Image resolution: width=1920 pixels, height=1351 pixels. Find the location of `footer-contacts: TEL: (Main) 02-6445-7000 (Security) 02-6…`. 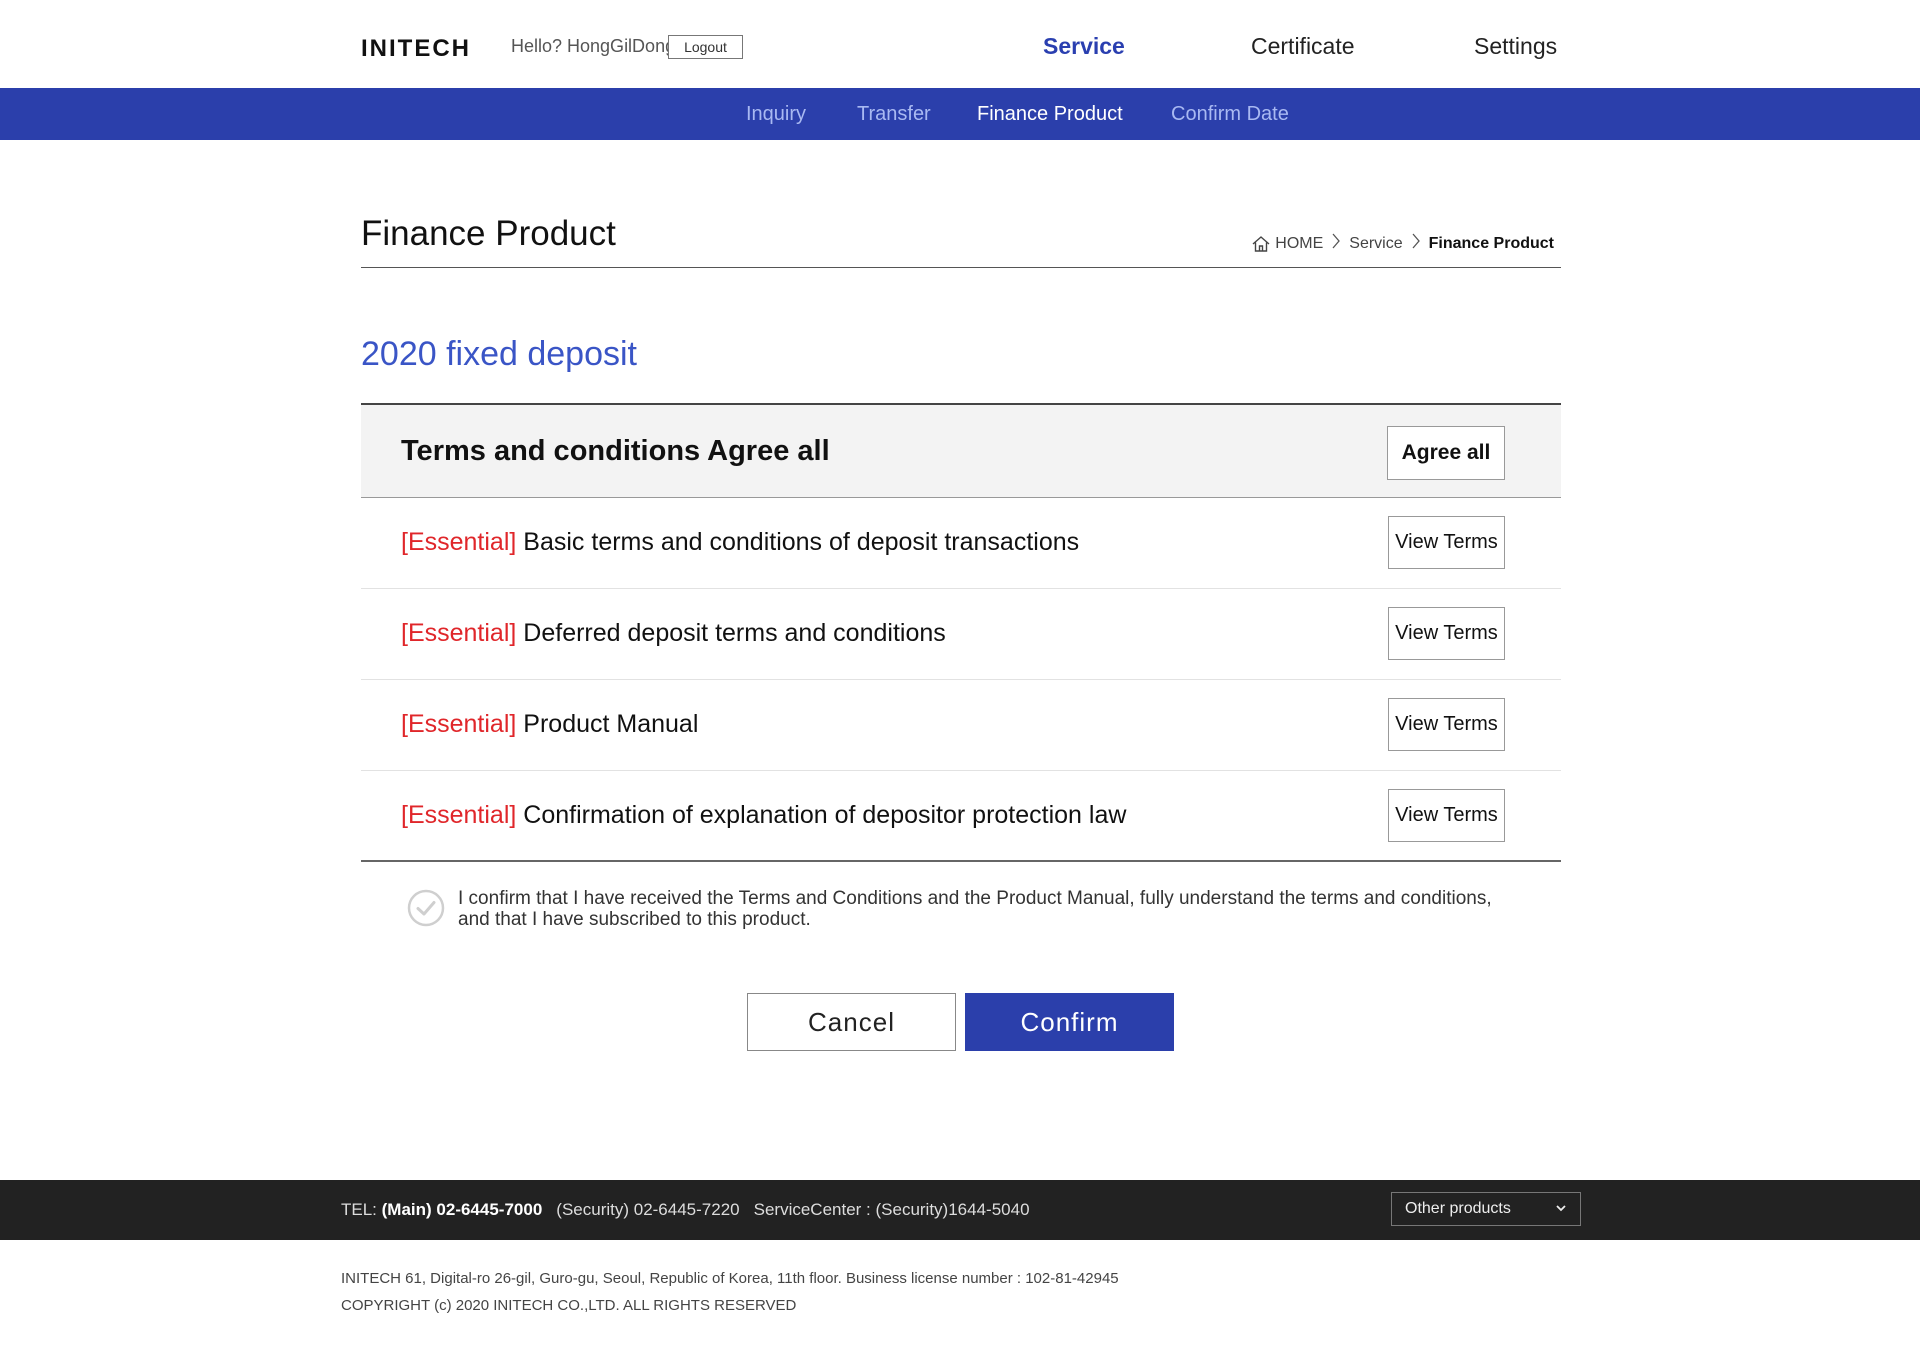

footer-contacts: TEL: (Main) 02-6445-7000 (Security) 02-6… is located at coordinates (685, 1210).